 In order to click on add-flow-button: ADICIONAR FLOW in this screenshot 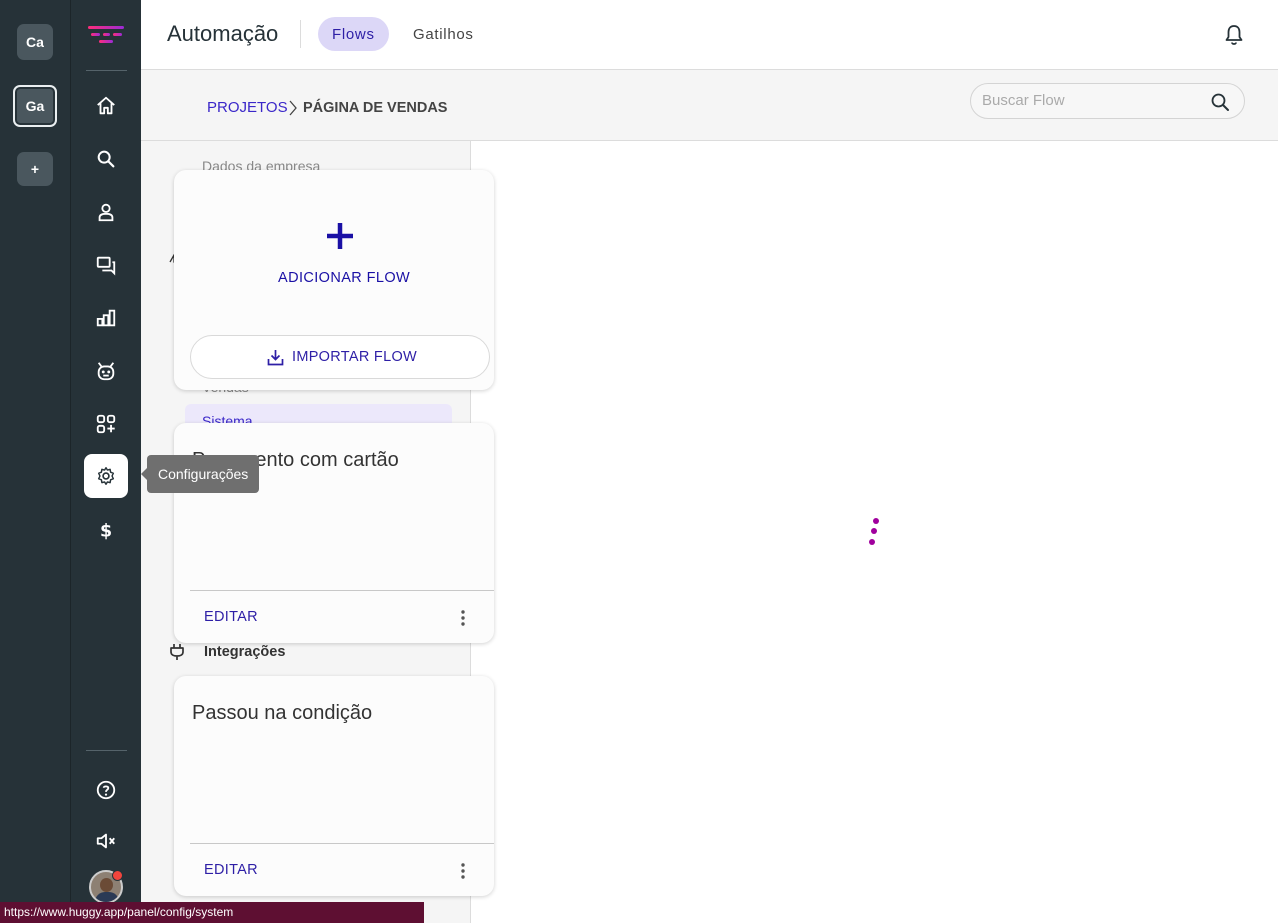, I will do `click(344, 278)`.